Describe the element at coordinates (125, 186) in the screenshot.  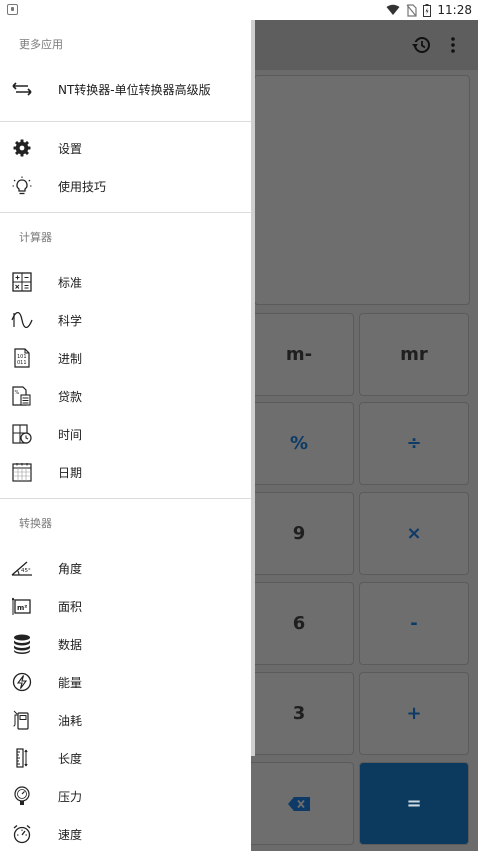
I see `menu-item-tips: 使用技巧` at that location.